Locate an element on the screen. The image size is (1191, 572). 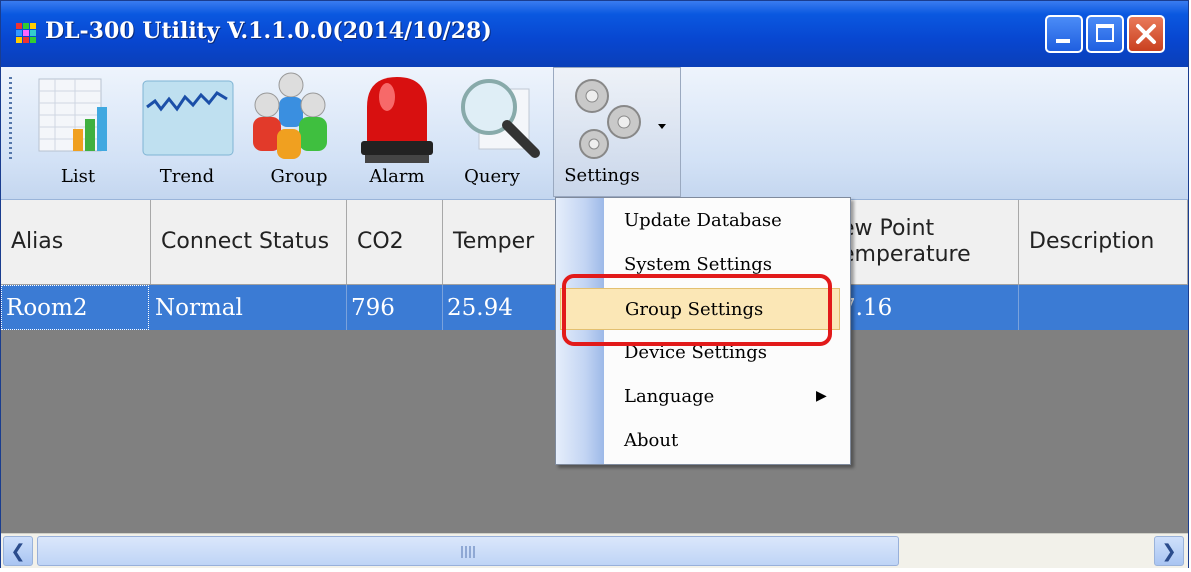
column-header-dew-point-temperature: ew Point emperature is located at coordinates (926, 242).